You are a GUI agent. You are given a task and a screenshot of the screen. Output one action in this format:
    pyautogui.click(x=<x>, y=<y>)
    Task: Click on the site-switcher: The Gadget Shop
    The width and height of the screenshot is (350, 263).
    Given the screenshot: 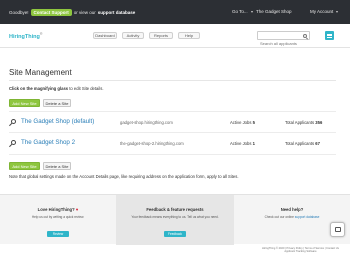 What is the action you would take?
    pyautogui.click(x=274, y=11)
    